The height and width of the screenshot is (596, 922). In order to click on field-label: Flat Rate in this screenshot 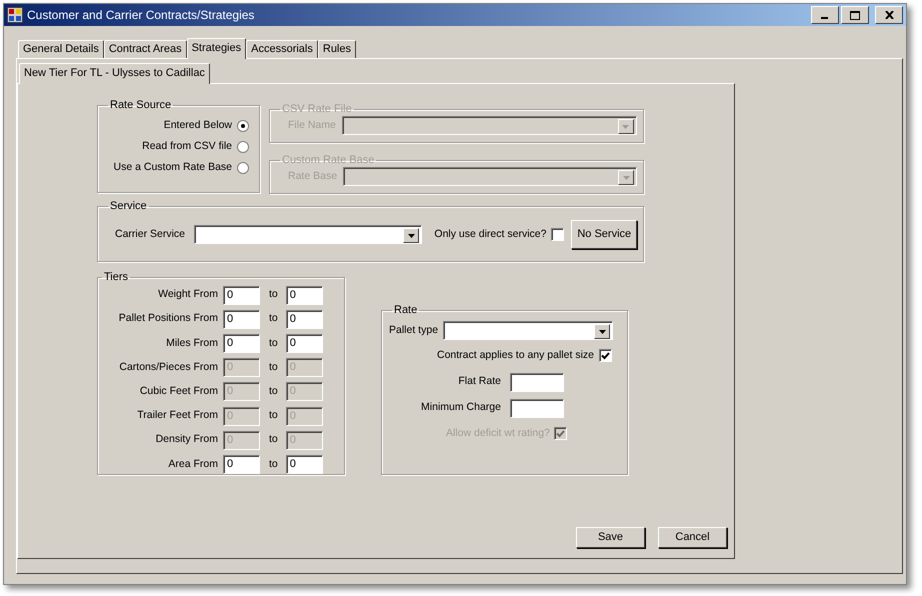, I will do `click(479, 382)`.